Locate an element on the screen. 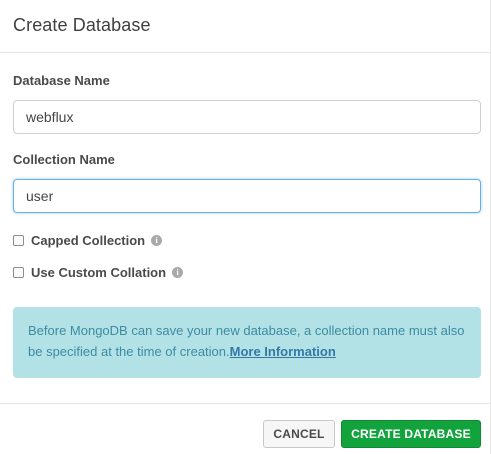 The height and width of the screenshot is (454, 491). cancel-button: CANCEL is located at coordinates (299, 434).